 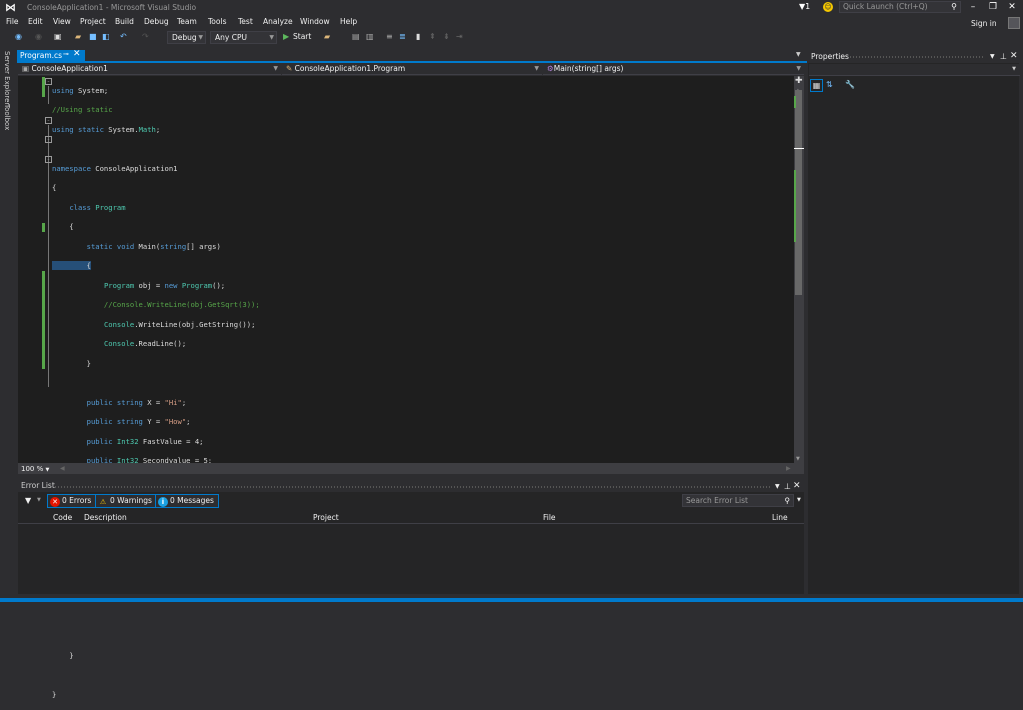 What do you see at coordinates (917, 57) in the screenshot?
I see `title-grip` at bounding box center [917, 57].